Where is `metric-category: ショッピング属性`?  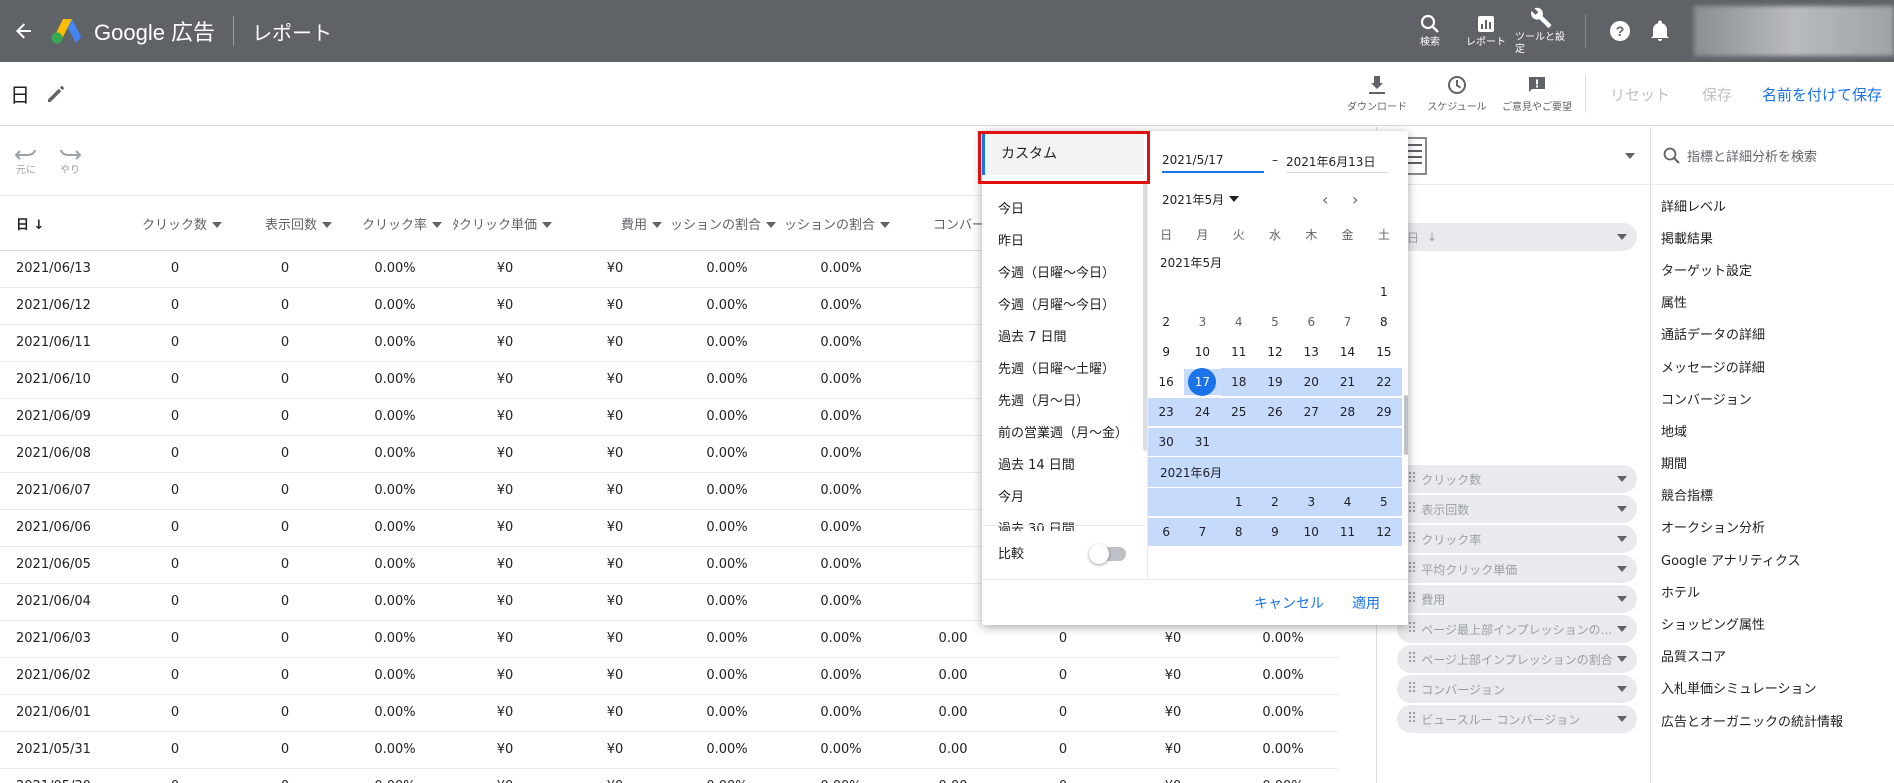
metric-category: ショッピング属性 is located at coordinates (1772, 623).